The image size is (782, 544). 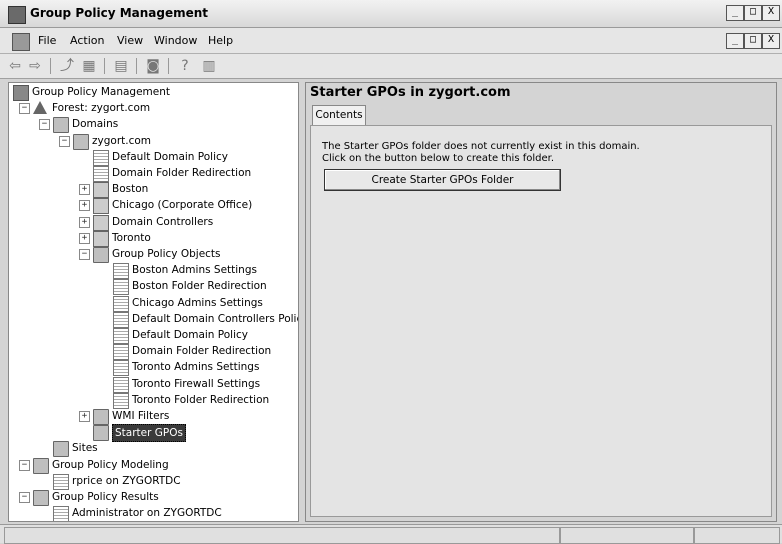 What do you see at coordinates (95, 124) in the screenshot?
I see `tree-item-label: Domains` at bounding box center [95, 124].